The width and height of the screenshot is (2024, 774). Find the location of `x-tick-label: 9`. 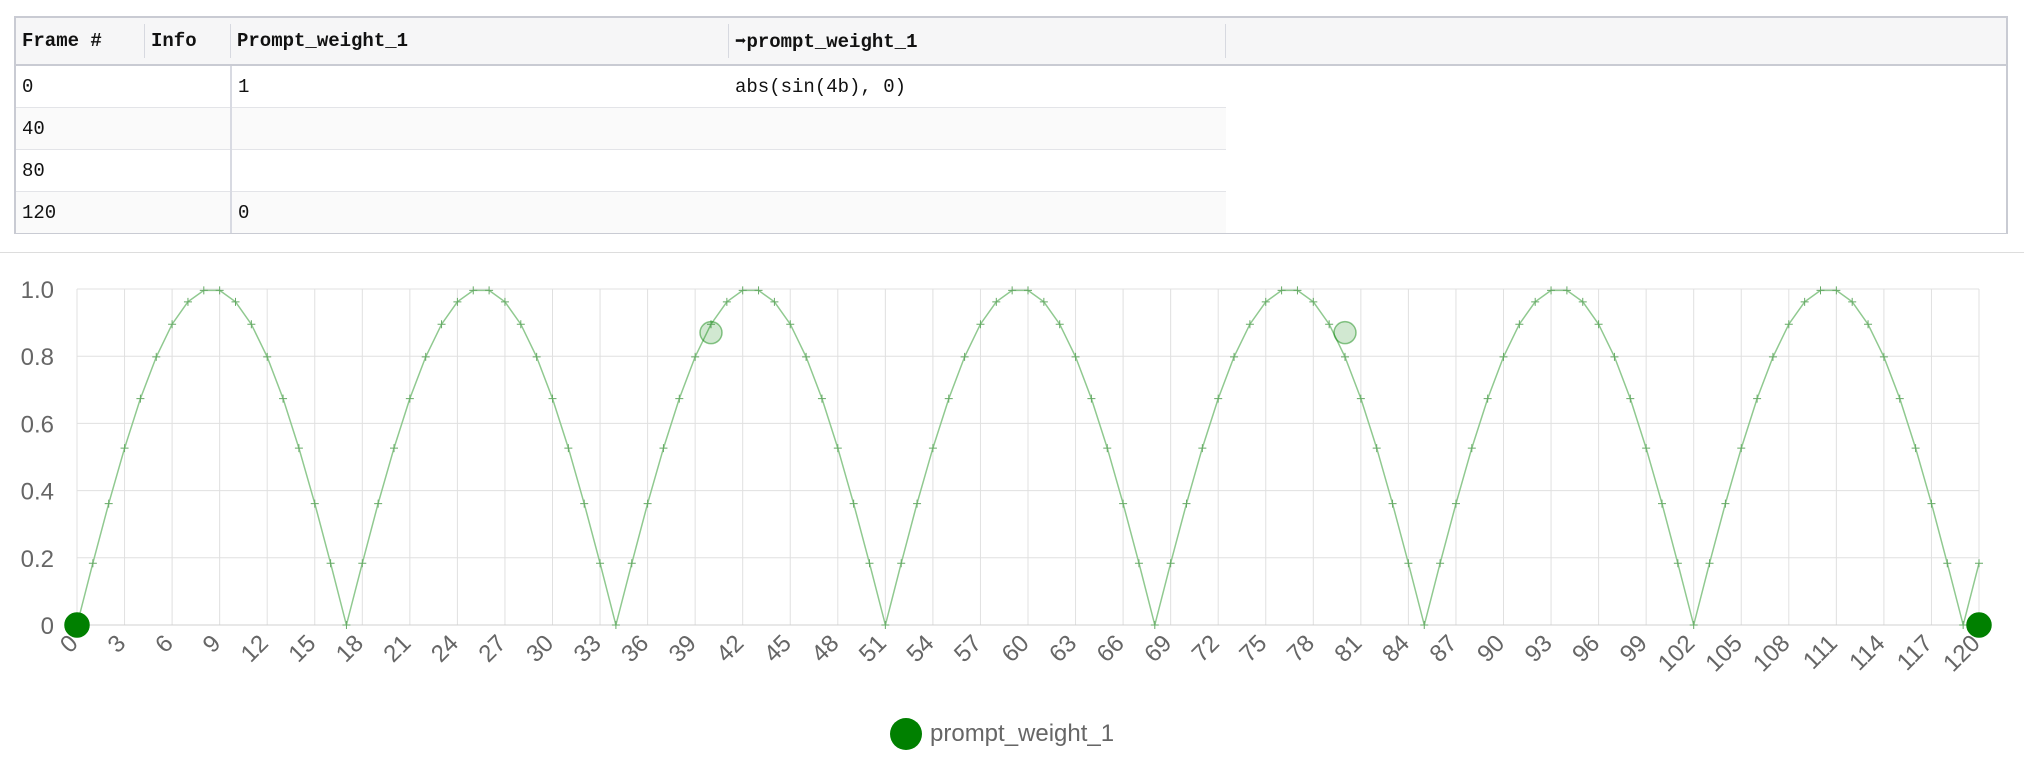

x-tick-label: 9 is located at coordinates (212, 644).